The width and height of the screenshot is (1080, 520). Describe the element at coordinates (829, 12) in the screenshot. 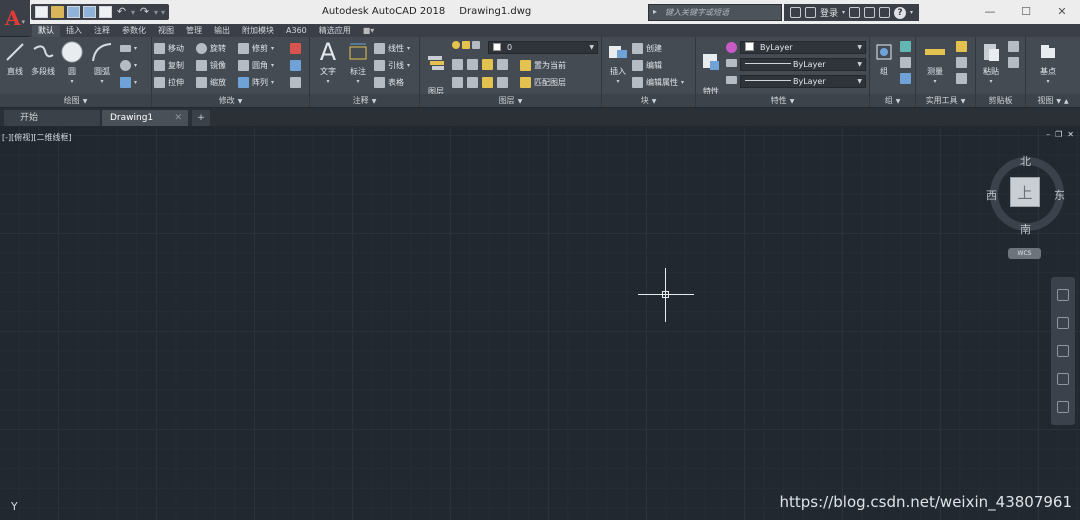

I see `login-button: 登录` at that location.